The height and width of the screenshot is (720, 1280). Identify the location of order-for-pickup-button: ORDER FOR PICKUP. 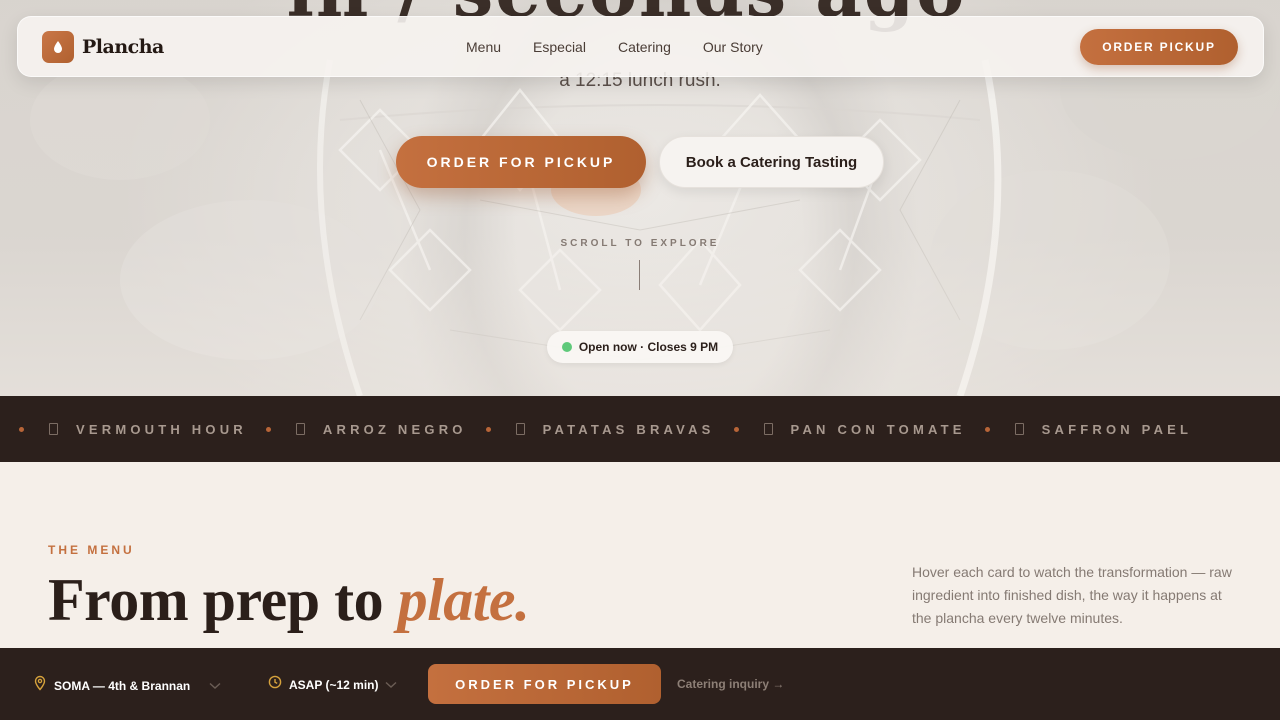
(521, 162).